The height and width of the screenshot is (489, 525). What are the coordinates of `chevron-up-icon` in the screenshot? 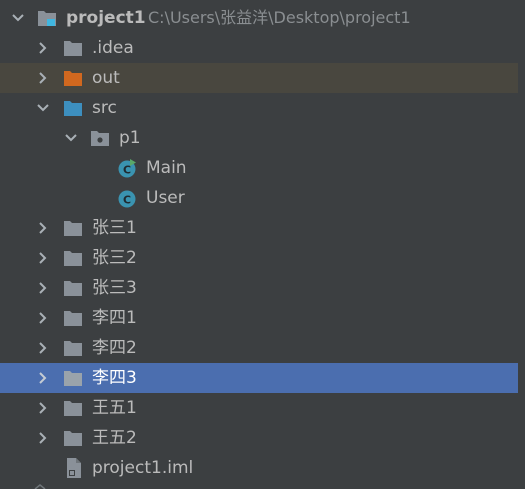 It's located at (40, 486).